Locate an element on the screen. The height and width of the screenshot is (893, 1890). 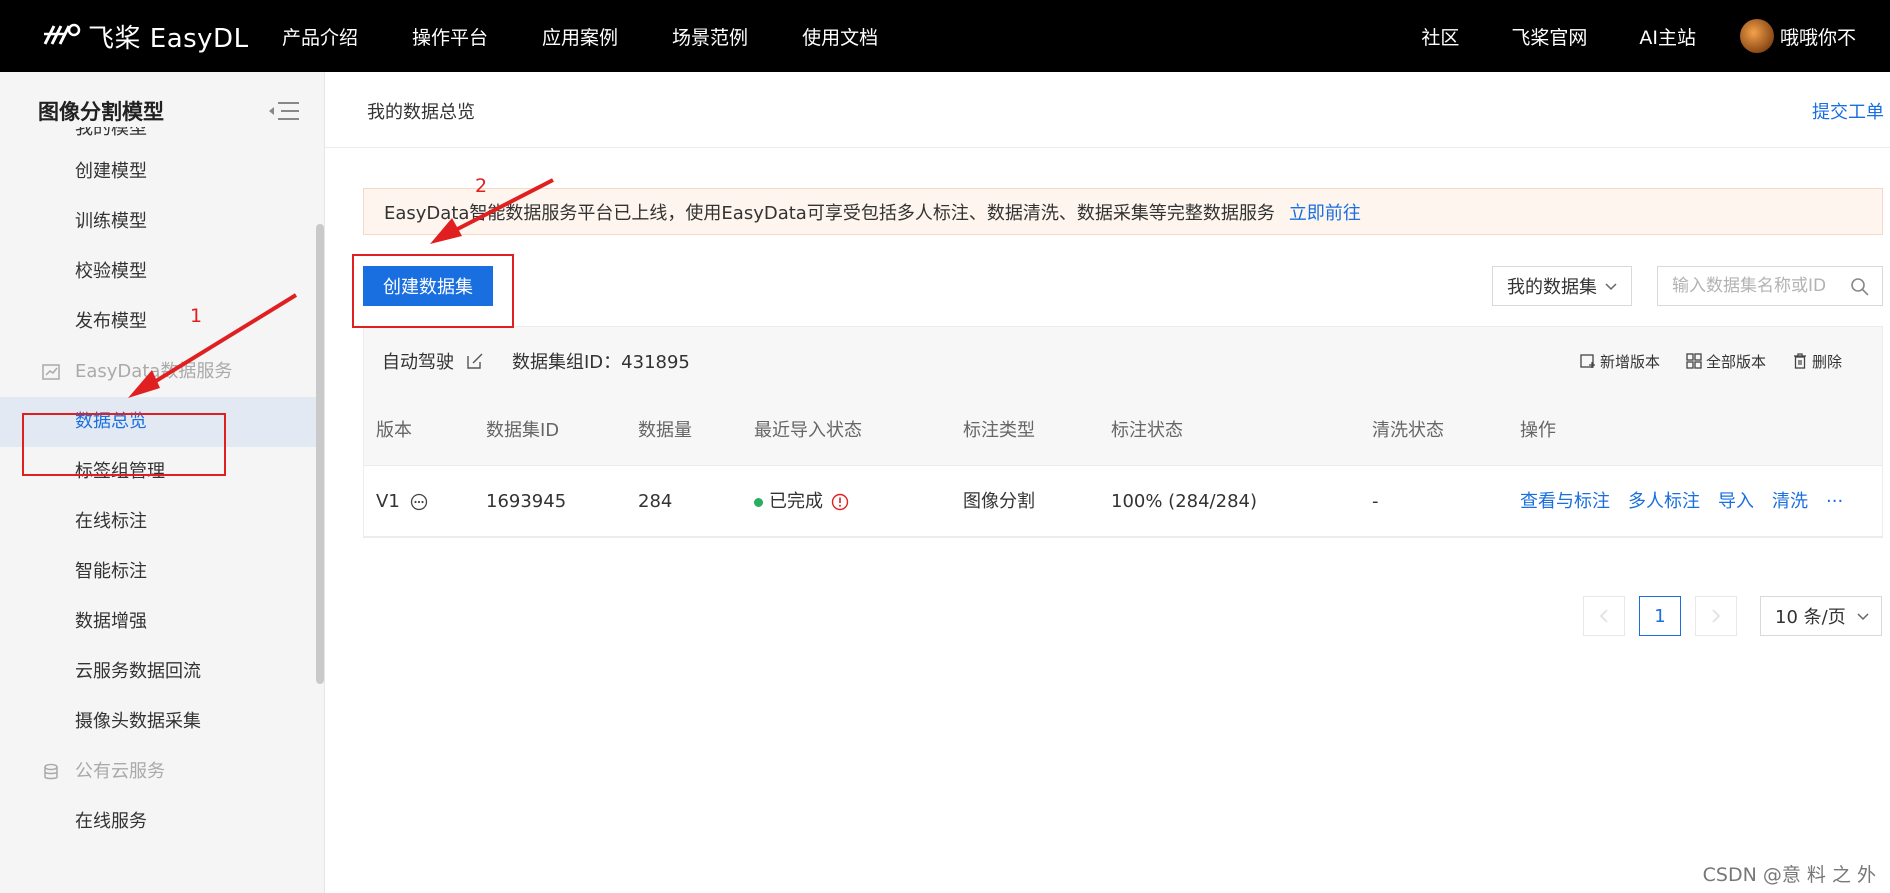
column-header: 清洗状态 is located at coordinates (1408, 430).